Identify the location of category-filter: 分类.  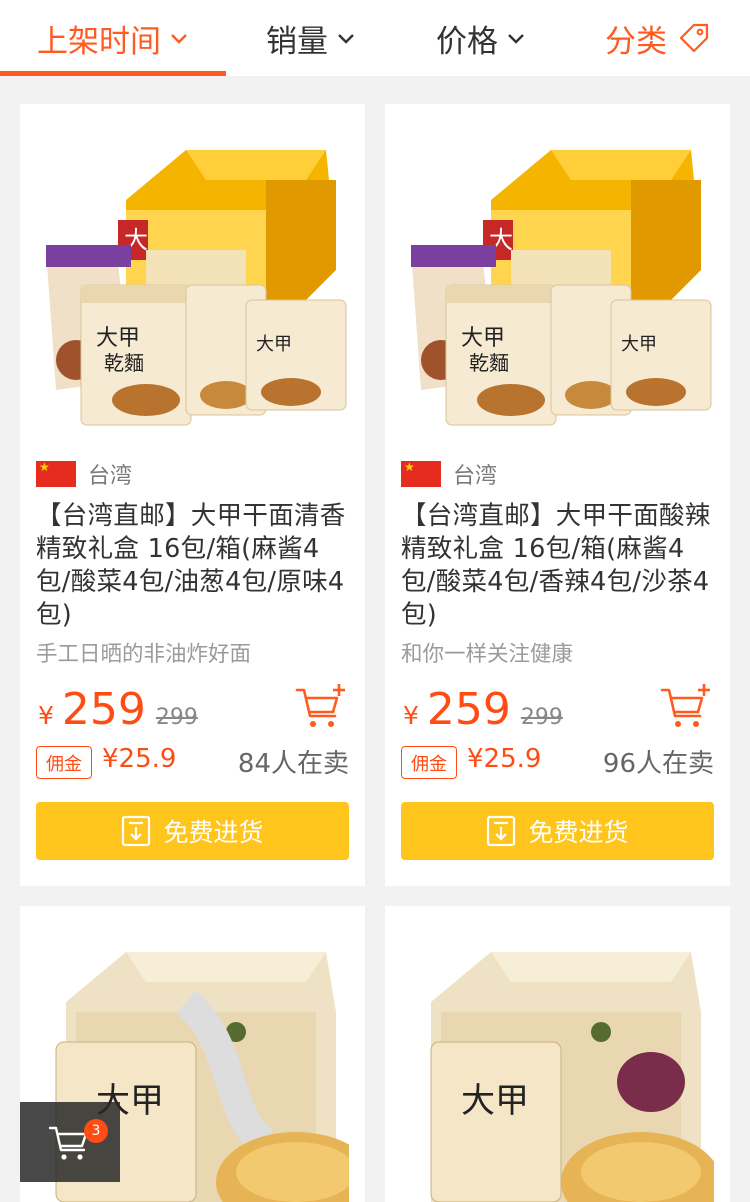
(658, 38).